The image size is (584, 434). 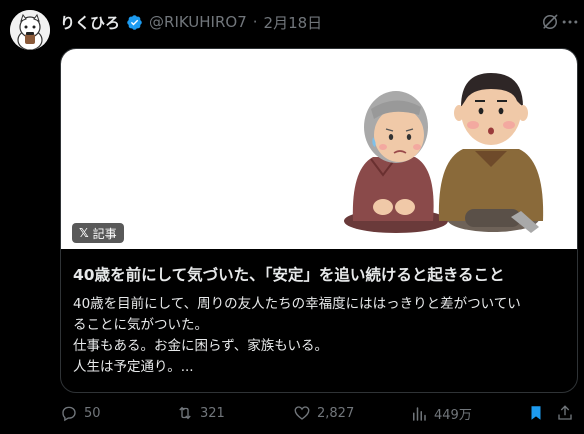 What do you see at coordinates (201, 346) in the screenshot?
I see `article-description-line: 仕事もある。お金に困らず、家族もいる。` at bounding box center [201, 346].